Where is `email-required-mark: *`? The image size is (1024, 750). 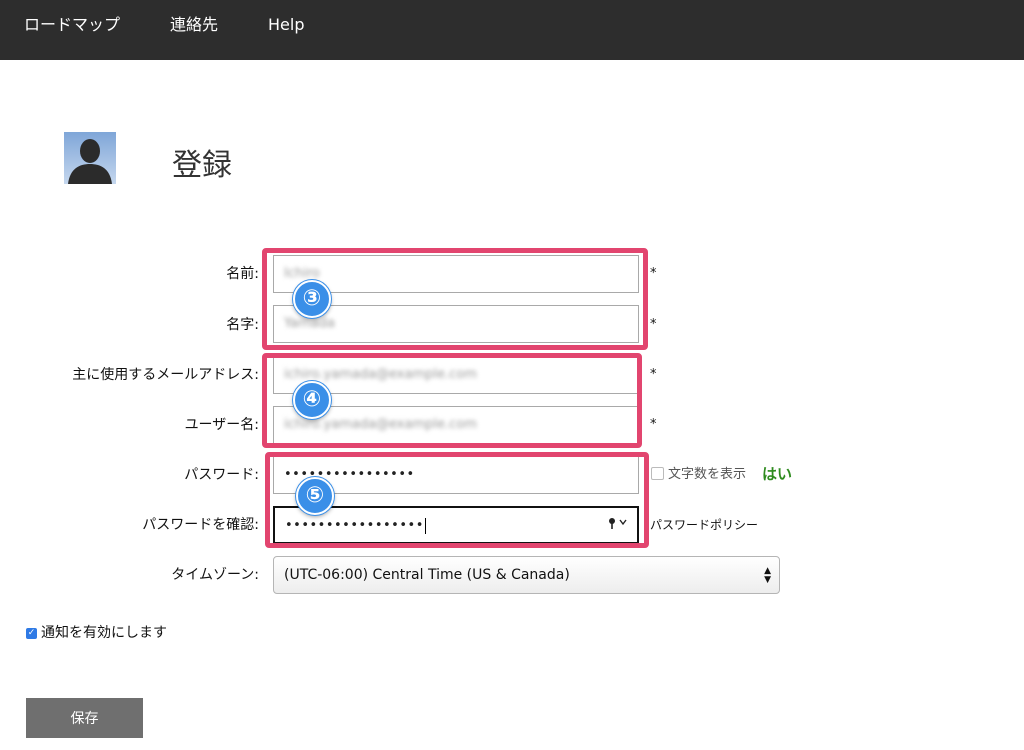 email-required-mark: * is located at coordinates (653, 374).